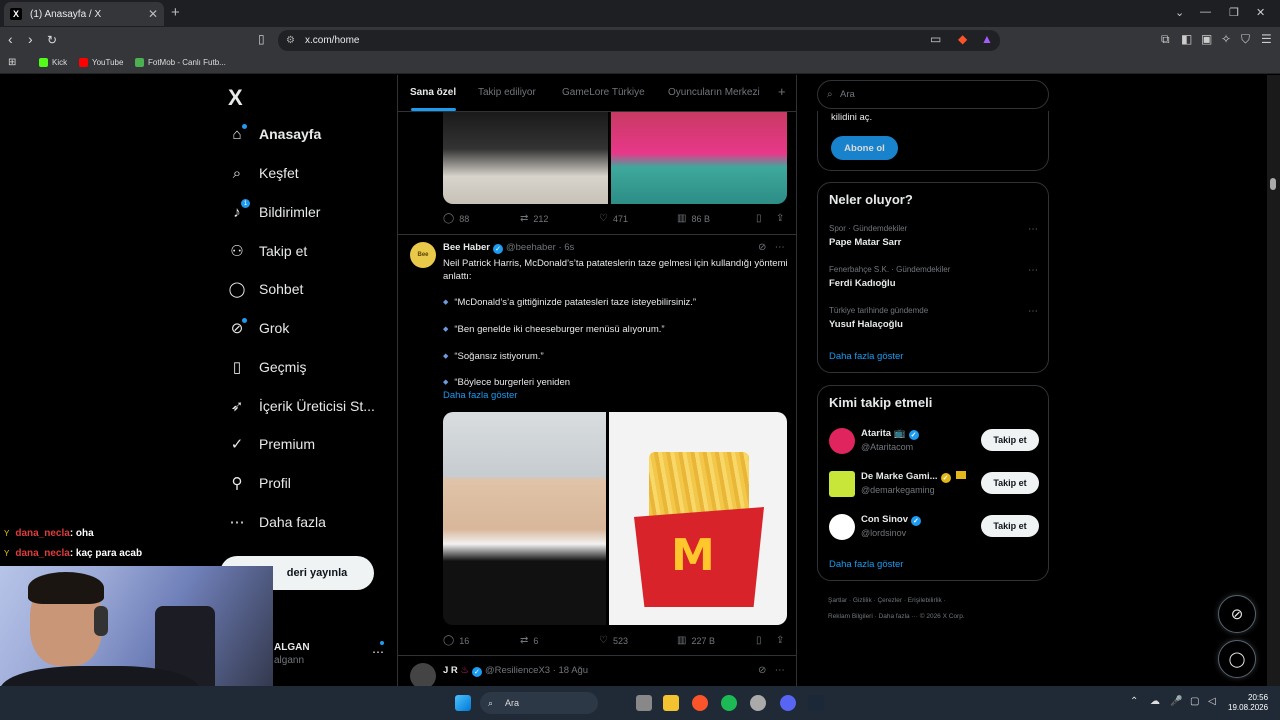 Image resolution: width=1280 pixels, height=720 pixels. I want to click on add-tab-icon: +, so click(782, 91).